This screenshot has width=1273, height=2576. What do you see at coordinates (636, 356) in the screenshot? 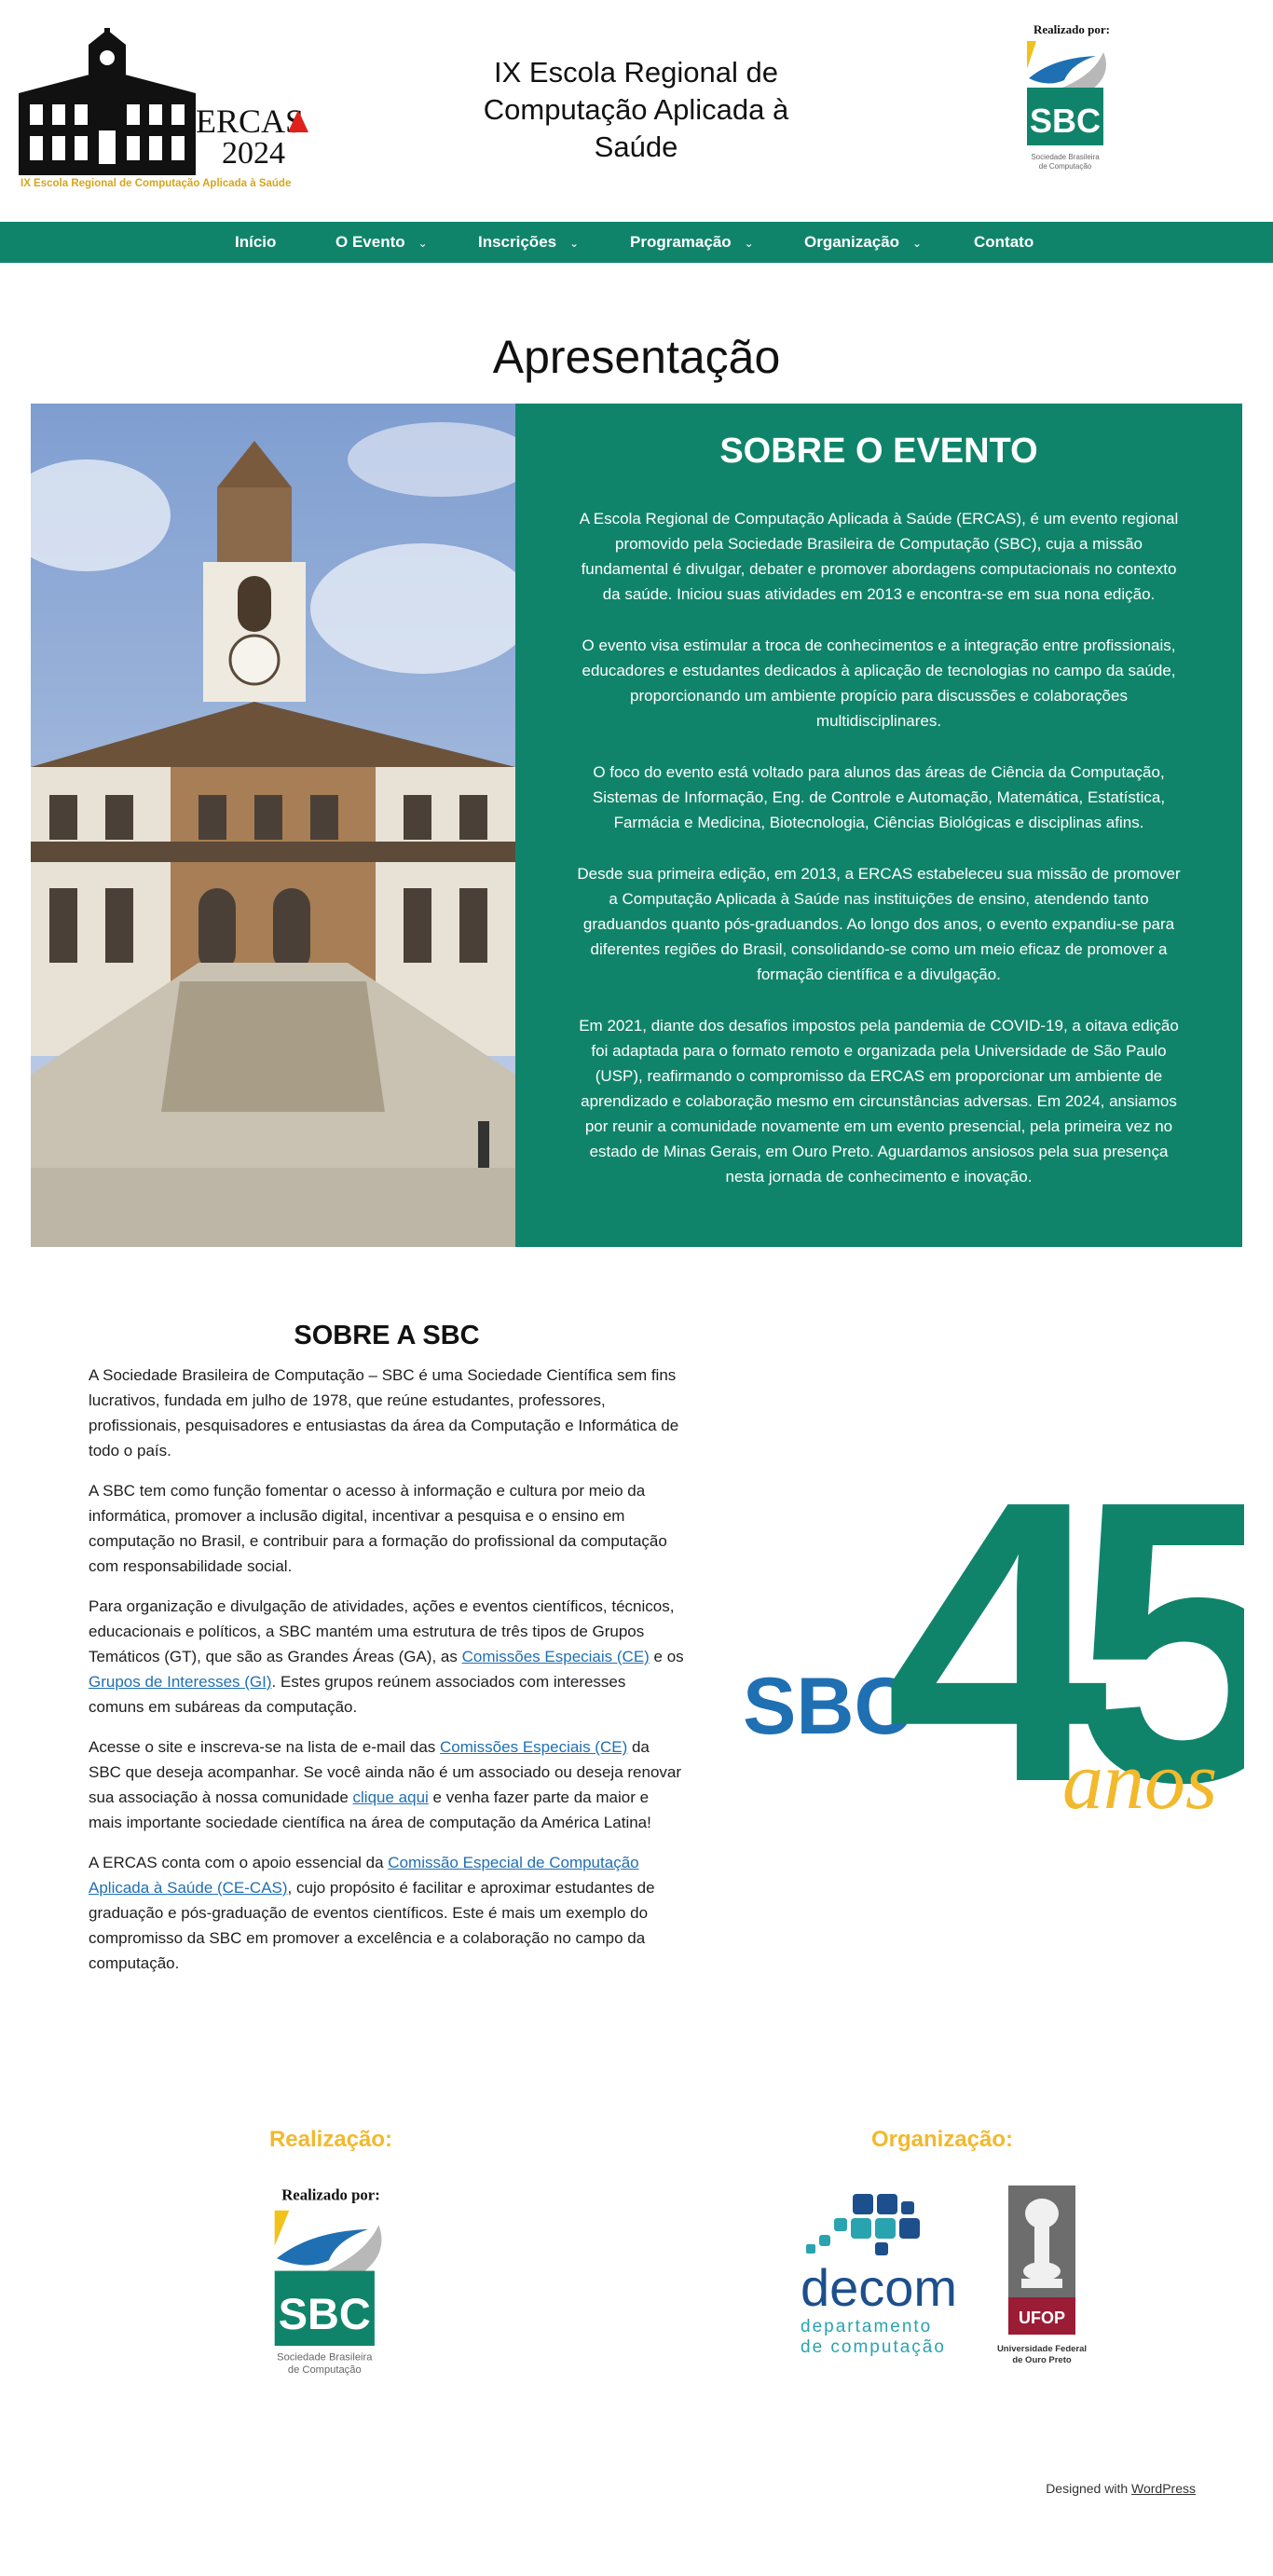
I see `page-title: Apresentação` at bounding box center [636, 356].